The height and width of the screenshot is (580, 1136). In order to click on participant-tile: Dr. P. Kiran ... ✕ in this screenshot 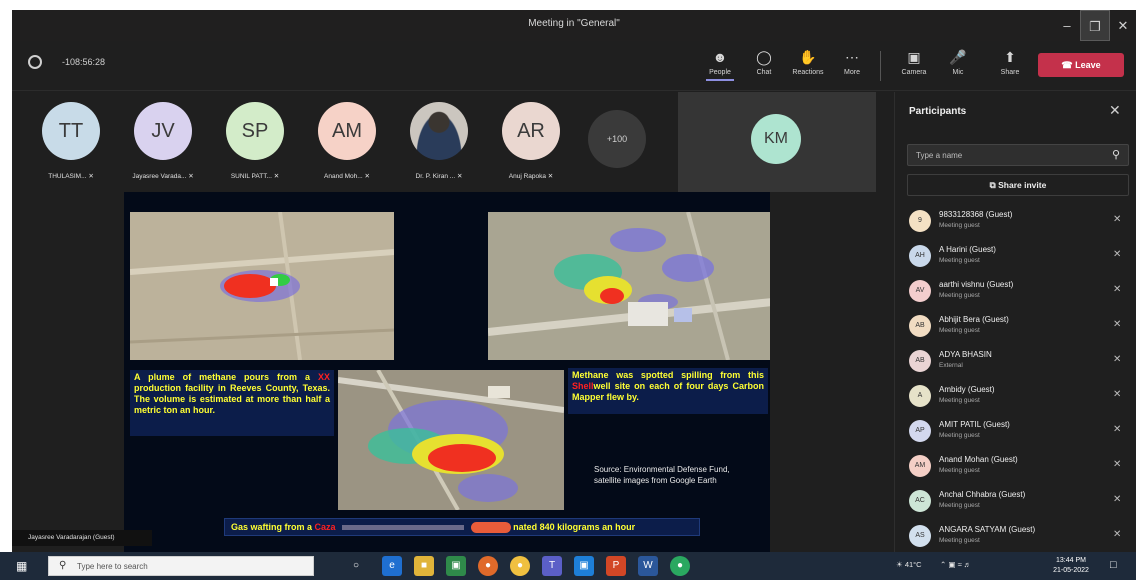, I will do `click(439, 144)`.